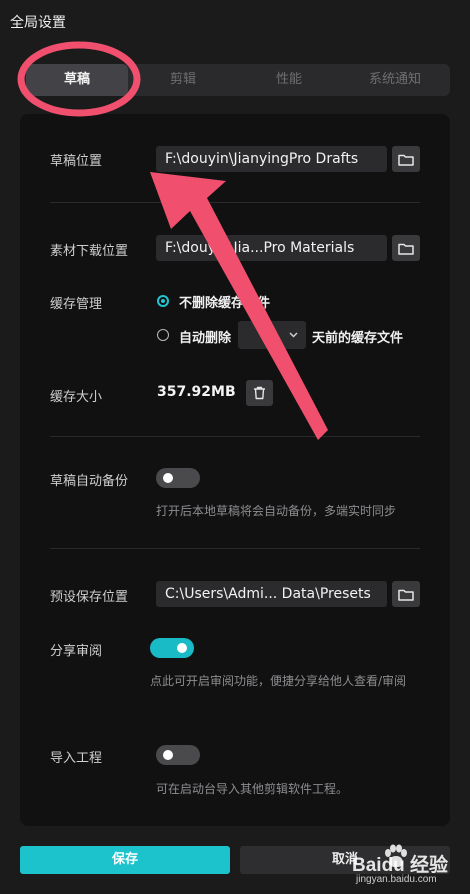 This screenshot has width=470, height=894. Describe the element at coordinates (395, 80) in the screenshot. I see `tab-system-notifications: 系统通知` at that location.